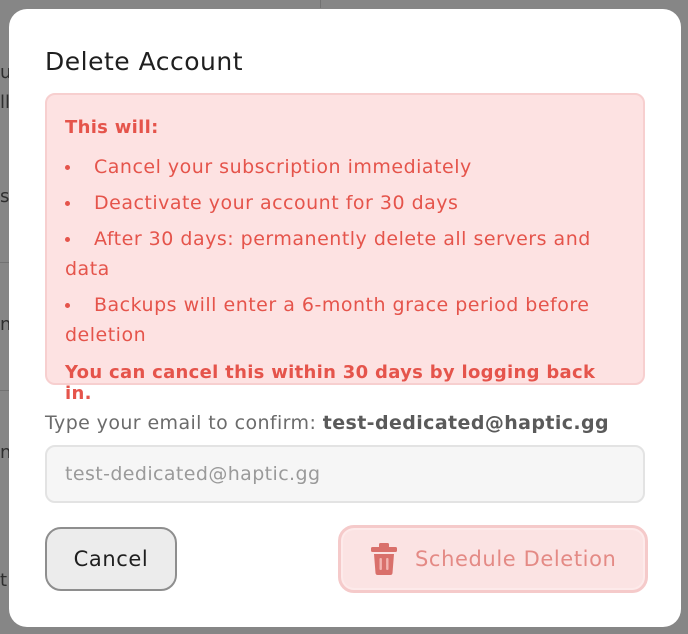 Image resolution: width=688 pixels, height=634 pixels. What do you see at coordinates (466, 423) in the screenshot?
I see `confirm-email: test-dedicated@haptic.gg` at bounding box center [466, 423].